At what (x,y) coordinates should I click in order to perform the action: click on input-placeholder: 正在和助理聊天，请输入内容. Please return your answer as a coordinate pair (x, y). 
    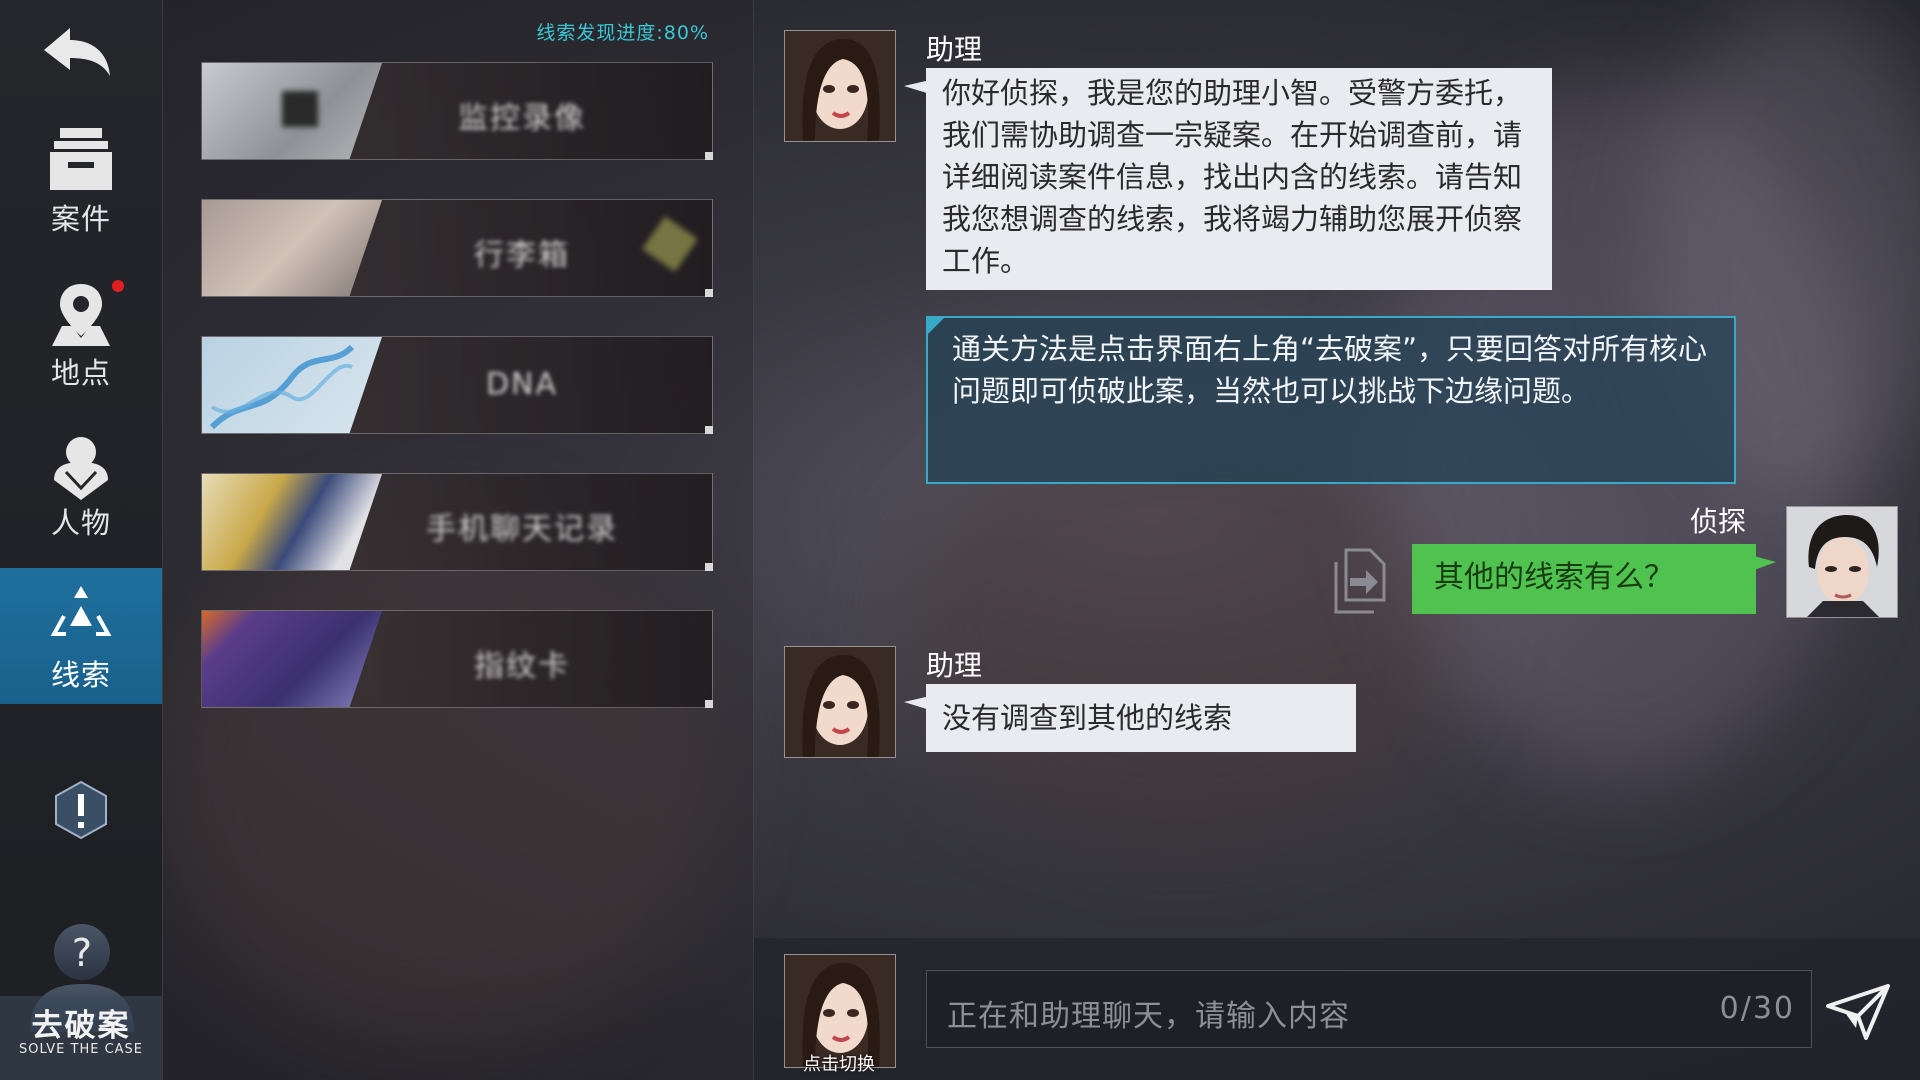
    Looking at the image, I should click on (1148, 1016).